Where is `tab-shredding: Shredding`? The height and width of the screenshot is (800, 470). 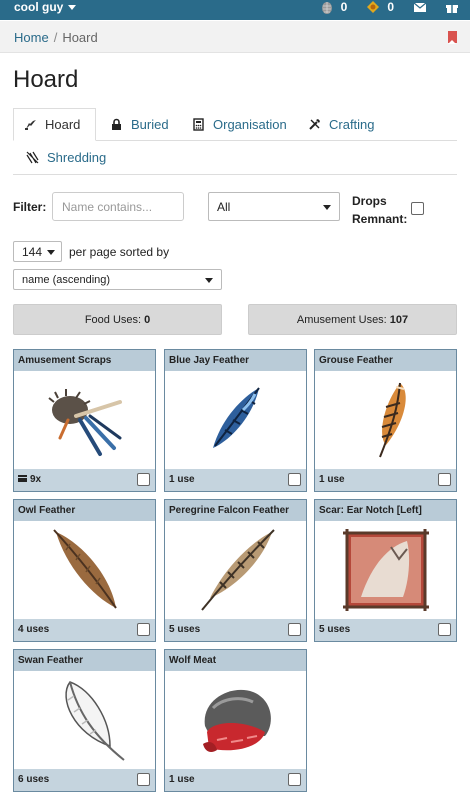 tab-shredding: Shredding is located at coordinates (66, 157).